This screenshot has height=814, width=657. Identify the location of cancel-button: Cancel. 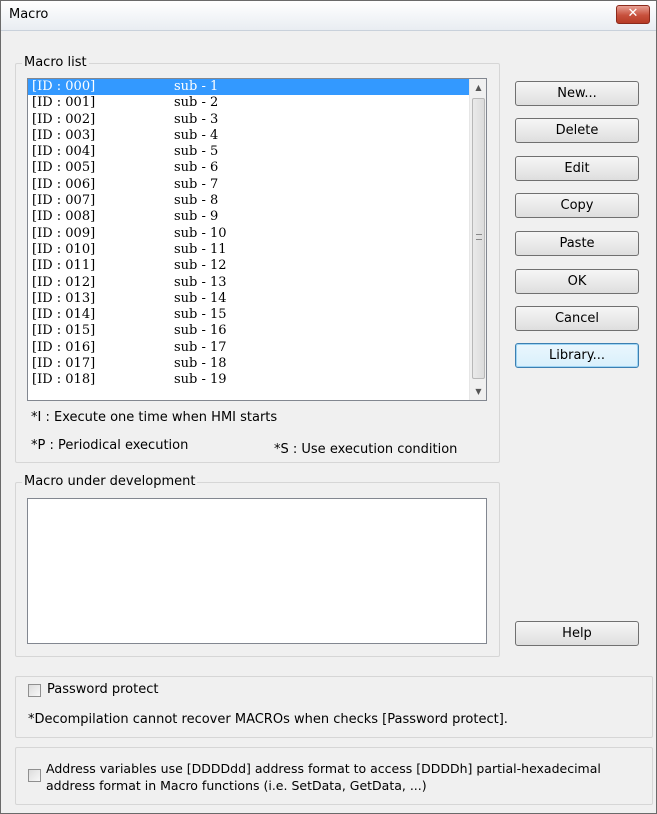
(577, 318).